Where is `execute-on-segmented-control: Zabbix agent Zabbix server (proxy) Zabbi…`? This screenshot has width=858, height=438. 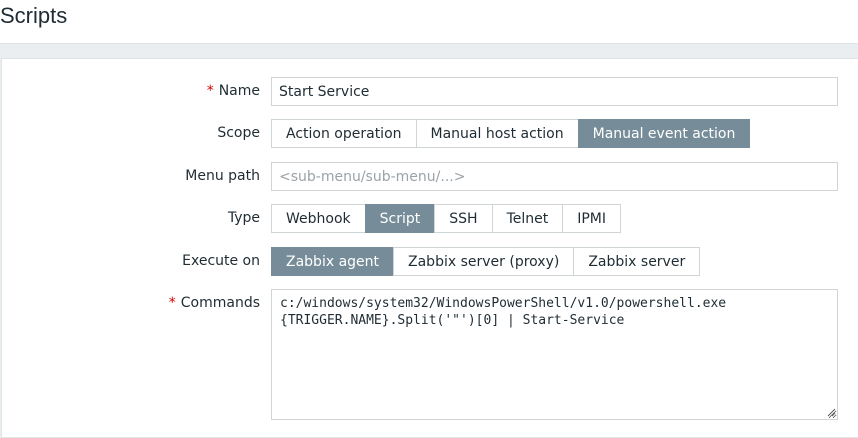
execute-on-segmented-control: Zabbix agent Zabbix server (proxy) Zabbi… is located at coordinates (486, 261).